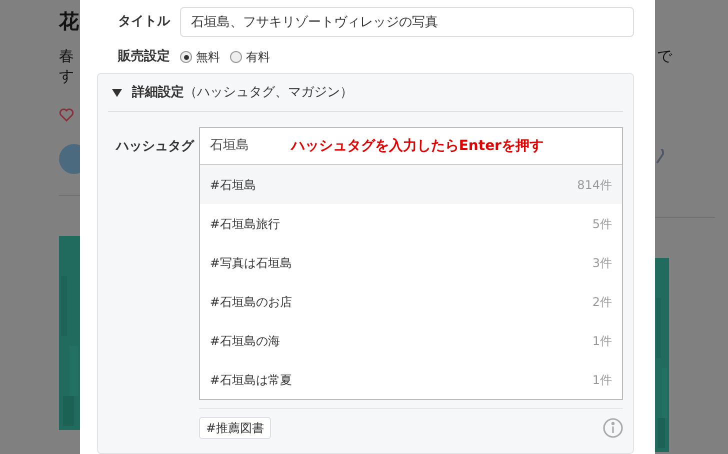 The height and width of the screenshot is (454, 728). I want to click on hashtag-input: 石垣島, so click(229, 146).